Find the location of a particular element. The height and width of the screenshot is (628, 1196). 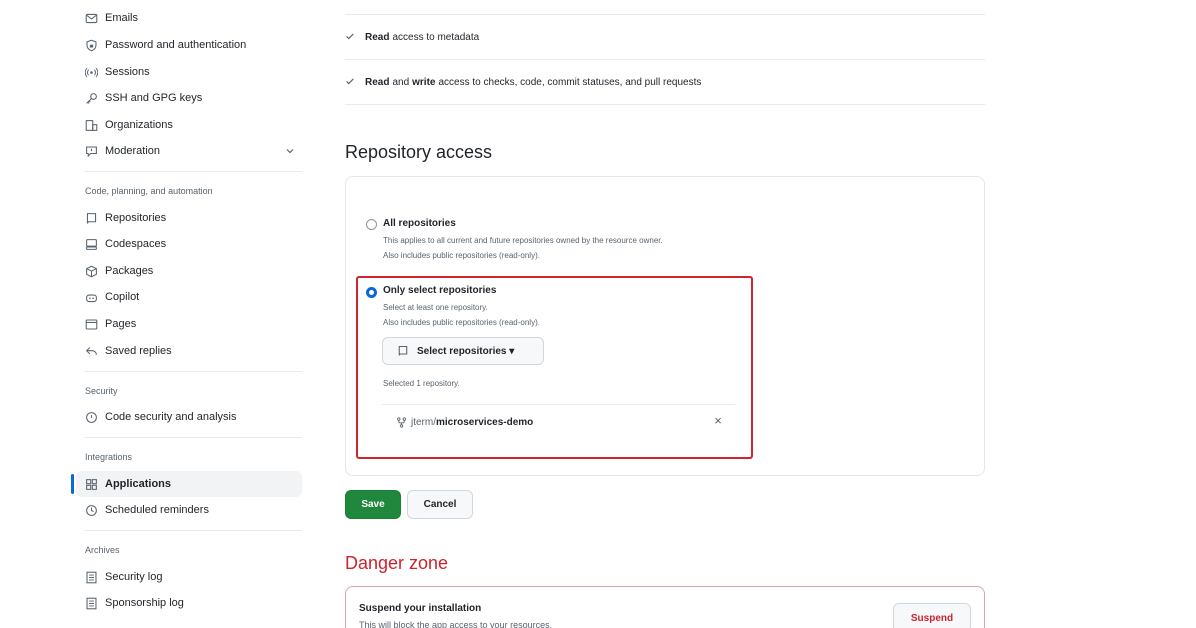

sidebar-item-label: Packages is located at coordinates (129, 271).